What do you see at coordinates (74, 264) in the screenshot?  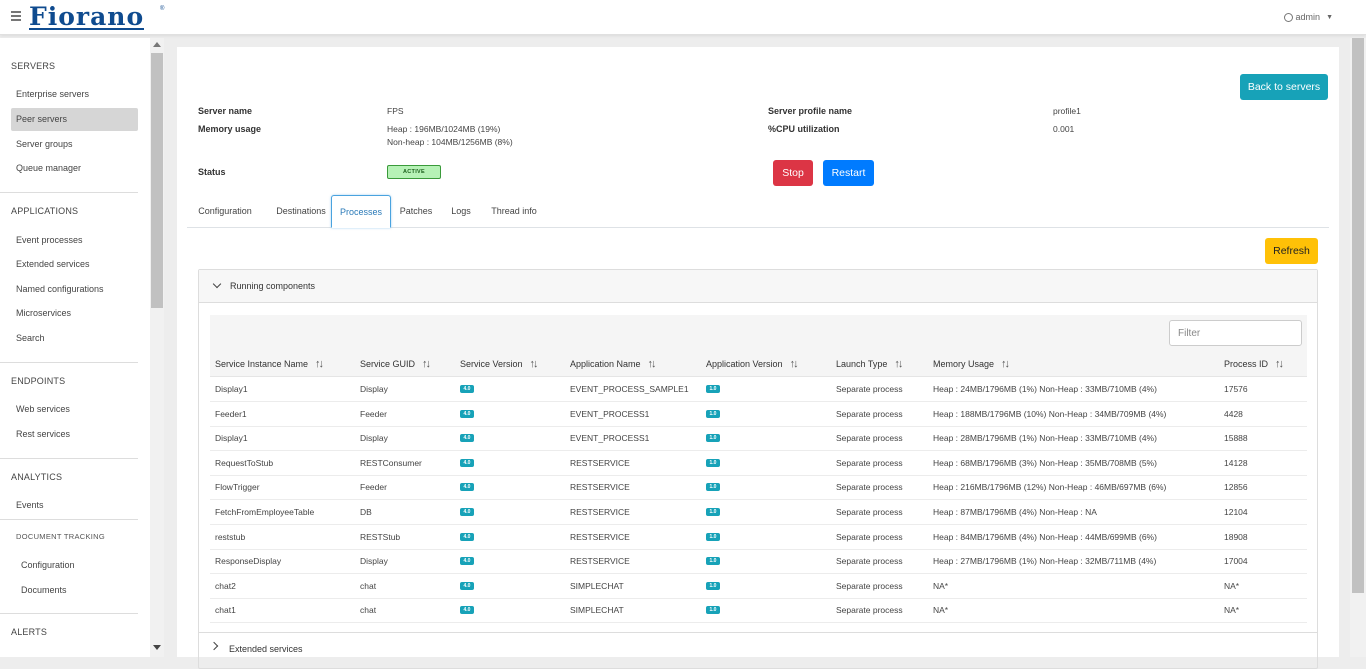 I see `sidebar-item-extended-services: Extended services` at bounding box center [74, 264].